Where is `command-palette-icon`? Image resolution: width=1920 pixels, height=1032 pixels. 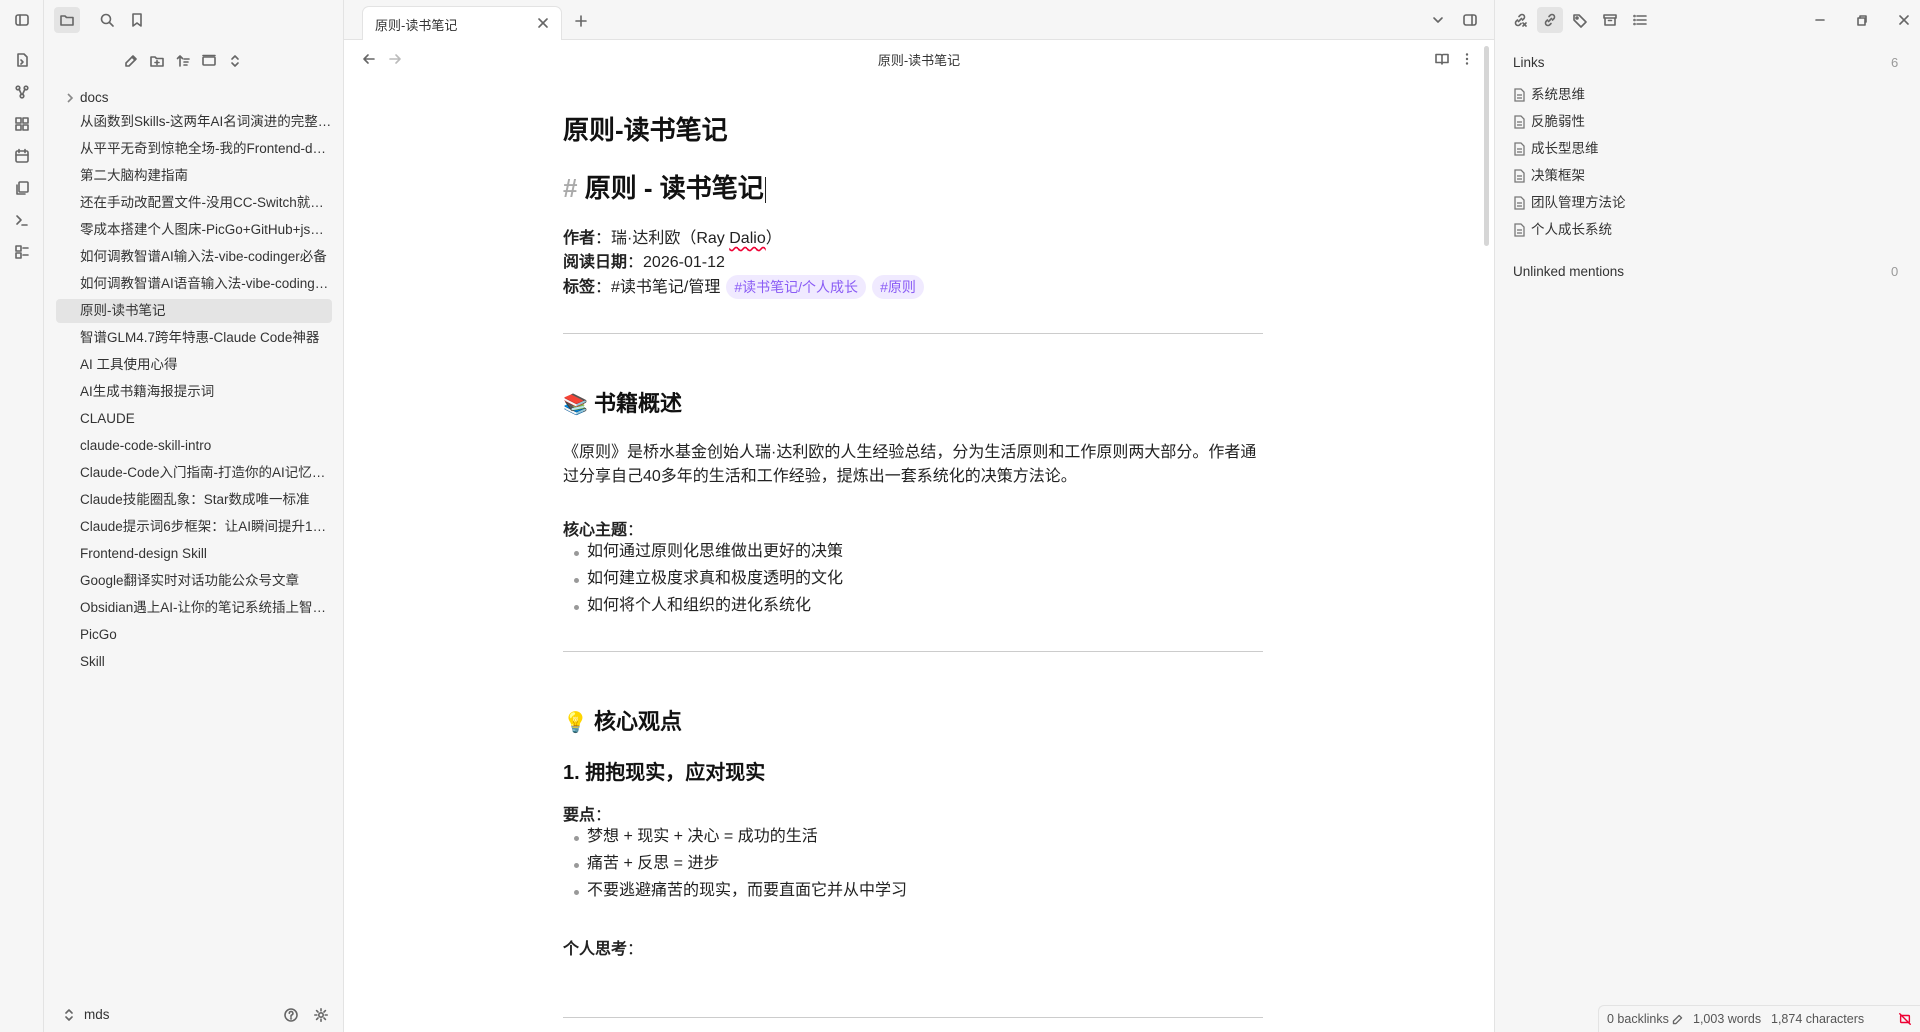 command-palette-icon is located at coordinates (22, 252).